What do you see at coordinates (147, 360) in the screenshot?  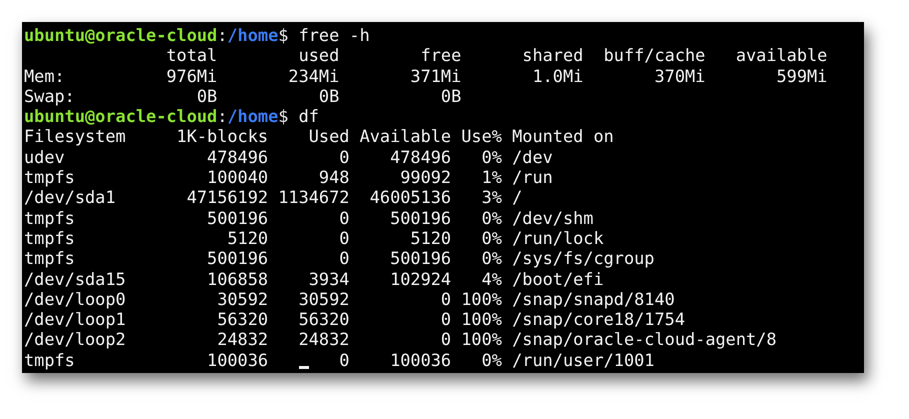 I see `output-line: tmpfs 100036` at bounding box center [147, 360].